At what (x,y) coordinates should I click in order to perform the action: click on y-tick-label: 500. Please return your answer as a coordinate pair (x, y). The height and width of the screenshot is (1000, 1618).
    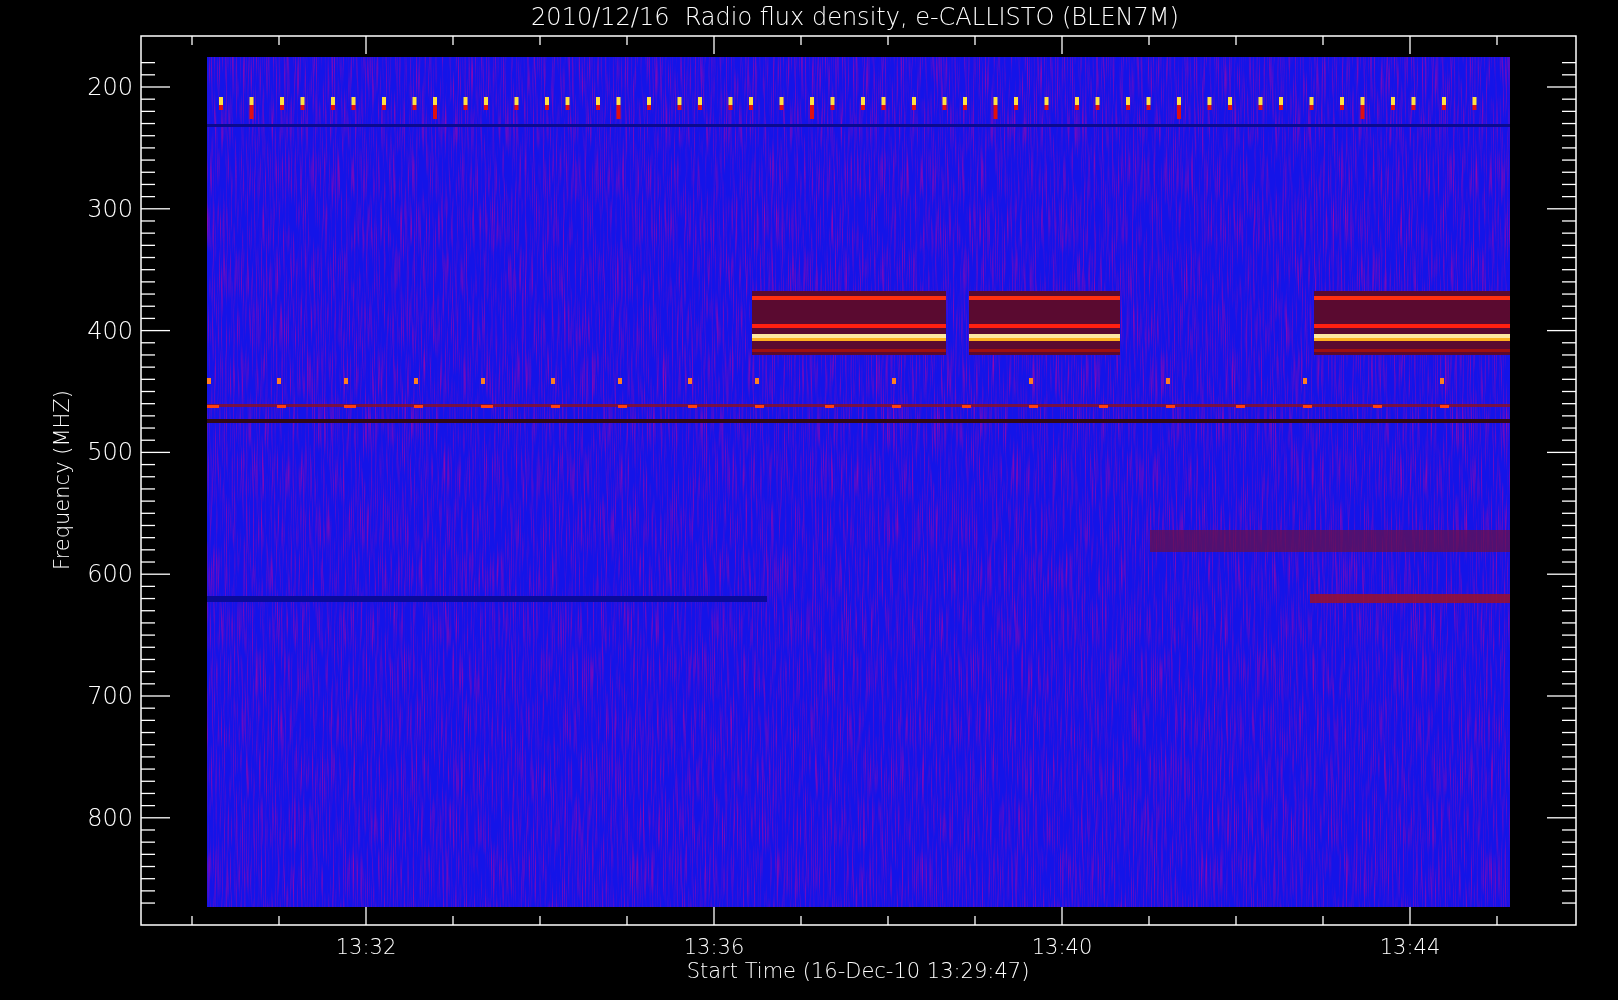
    Looking at the image, I should click on (110, 452).